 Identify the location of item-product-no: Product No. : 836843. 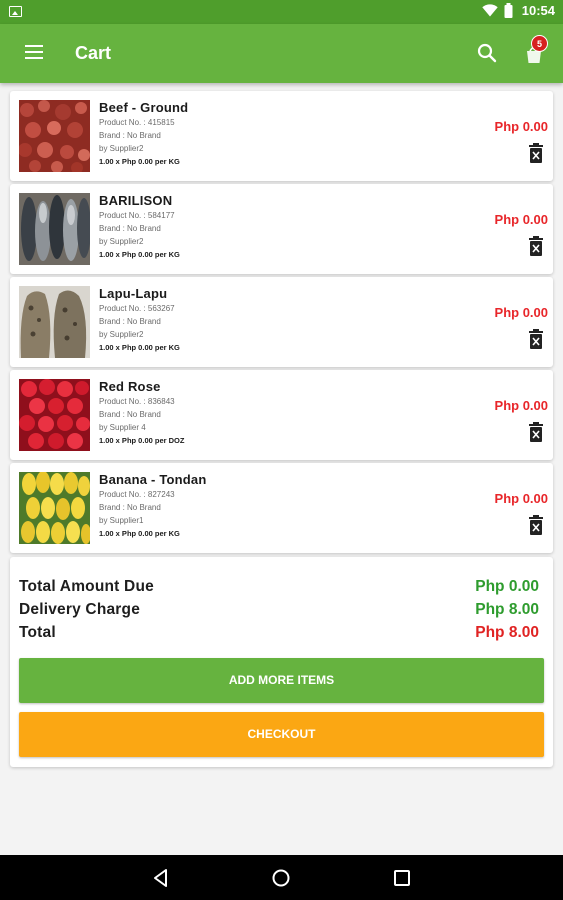
(137, 401).